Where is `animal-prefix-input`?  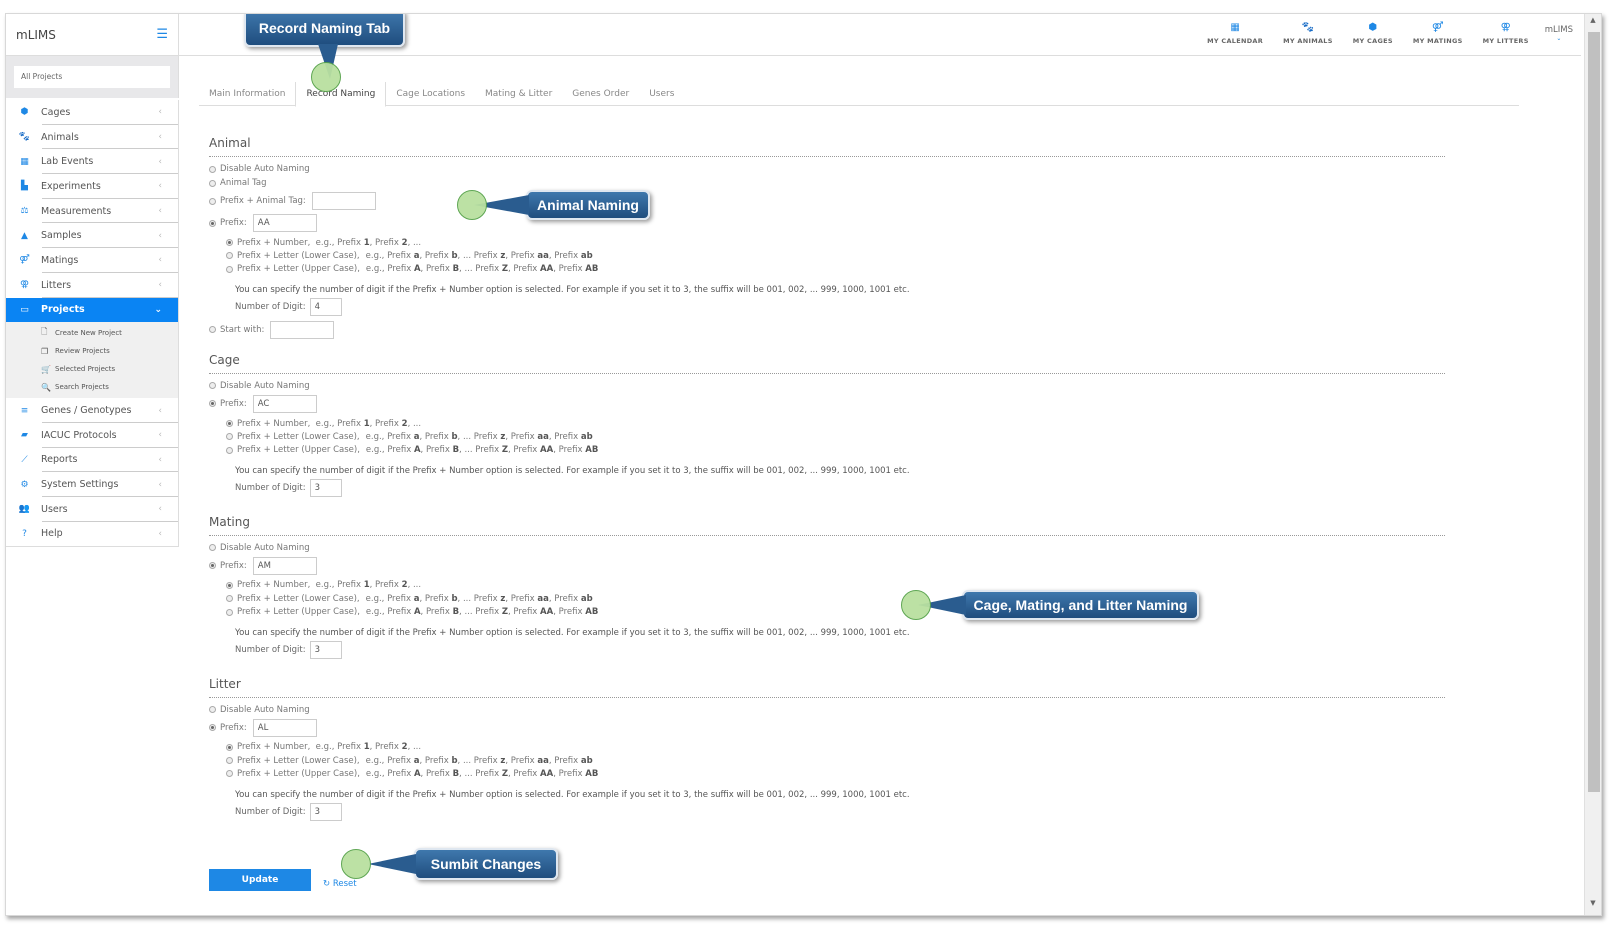 animal-prefix-input is located at coordinates (284, 223).